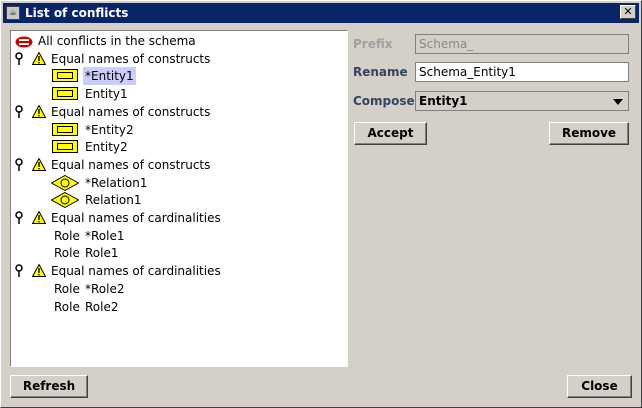 The width and height of the screenshot is (642, 408). What do you see at coordinates (390, 133) in the screenshot?
I see `accept-button: Accept` at bounding box center [390, 133].